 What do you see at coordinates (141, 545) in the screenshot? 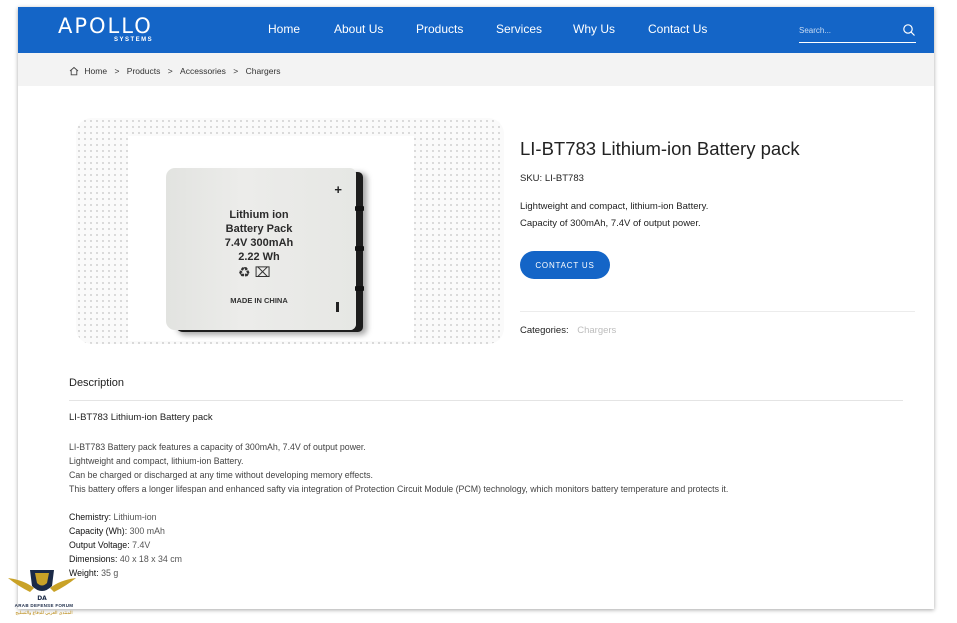
I see `spec-value: 7.4V` at bounding box center [141, 545].